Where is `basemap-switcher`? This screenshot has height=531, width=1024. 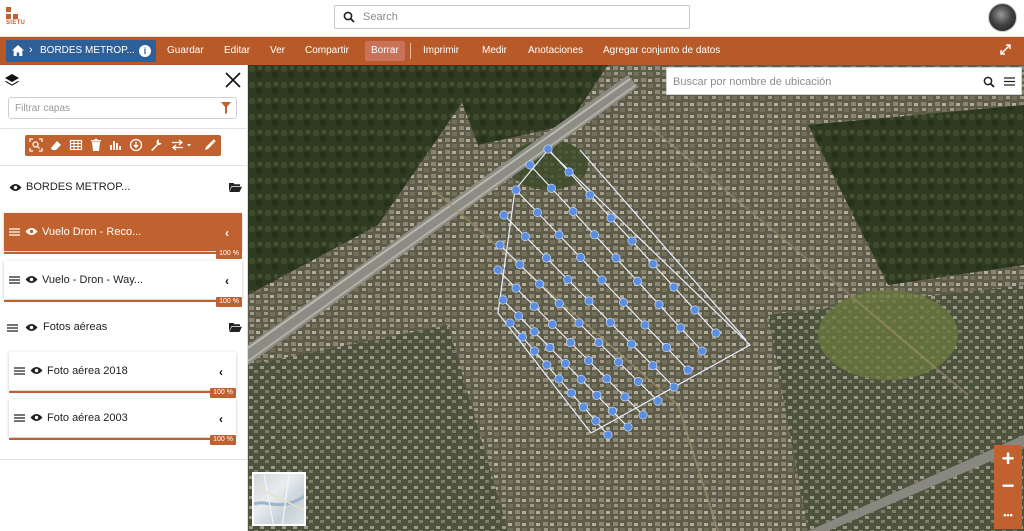 basemap-switcher is located at coordinates (279, 499).